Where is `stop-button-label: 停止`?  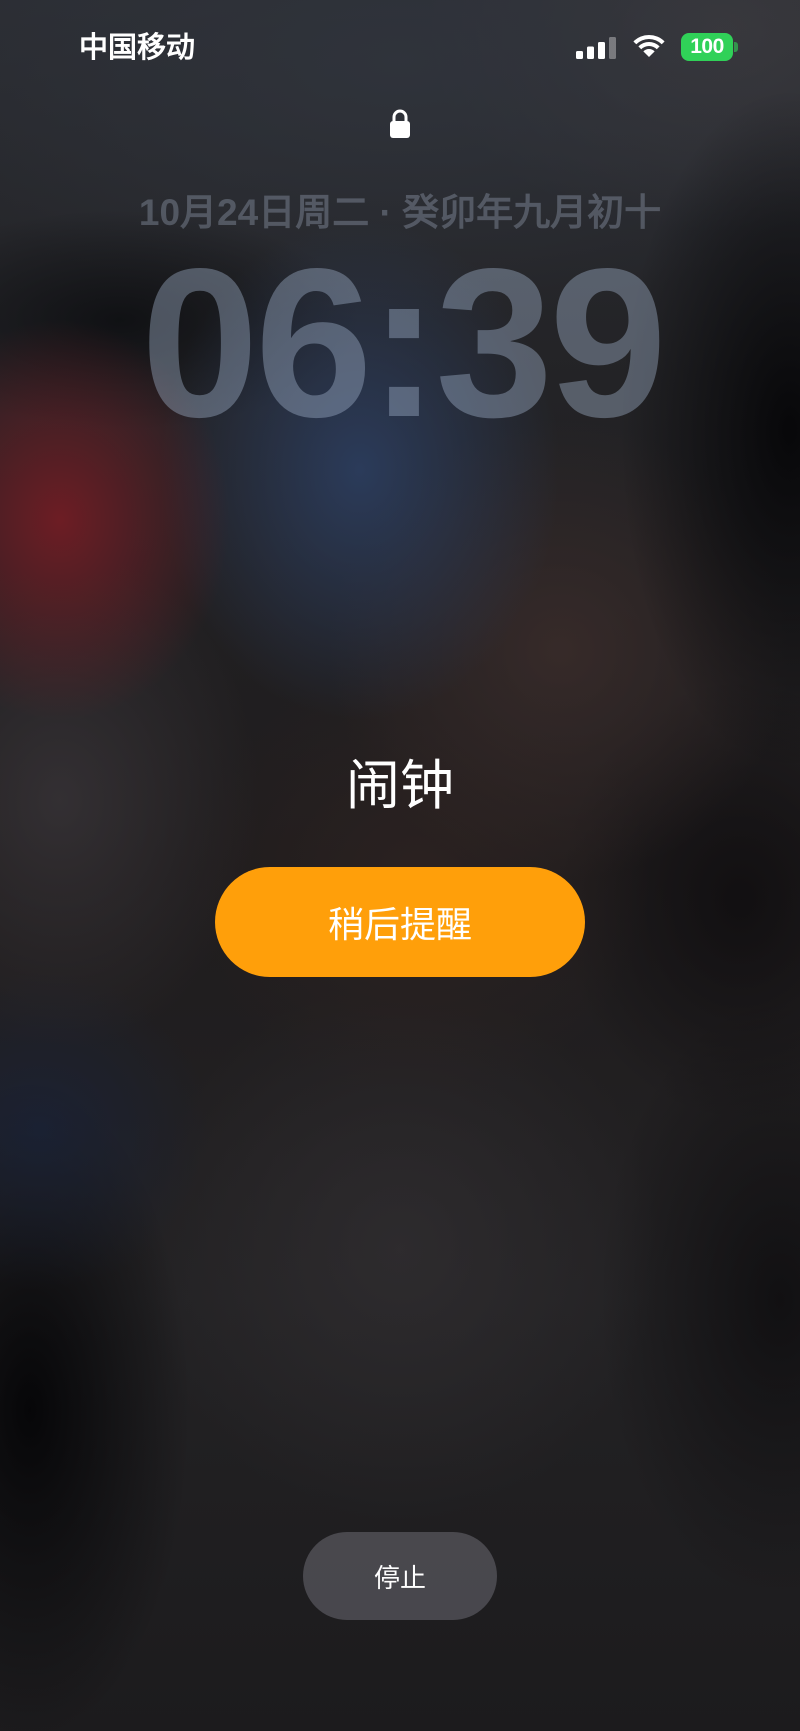
stop-button-label: 停止 is located at coordinates (399, 1577).